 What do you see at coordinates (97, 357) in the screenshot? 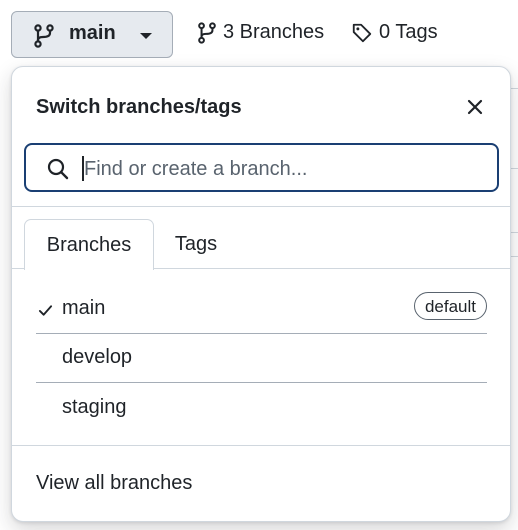
I see `branch-name: develop` at bounding box center [97, 357].